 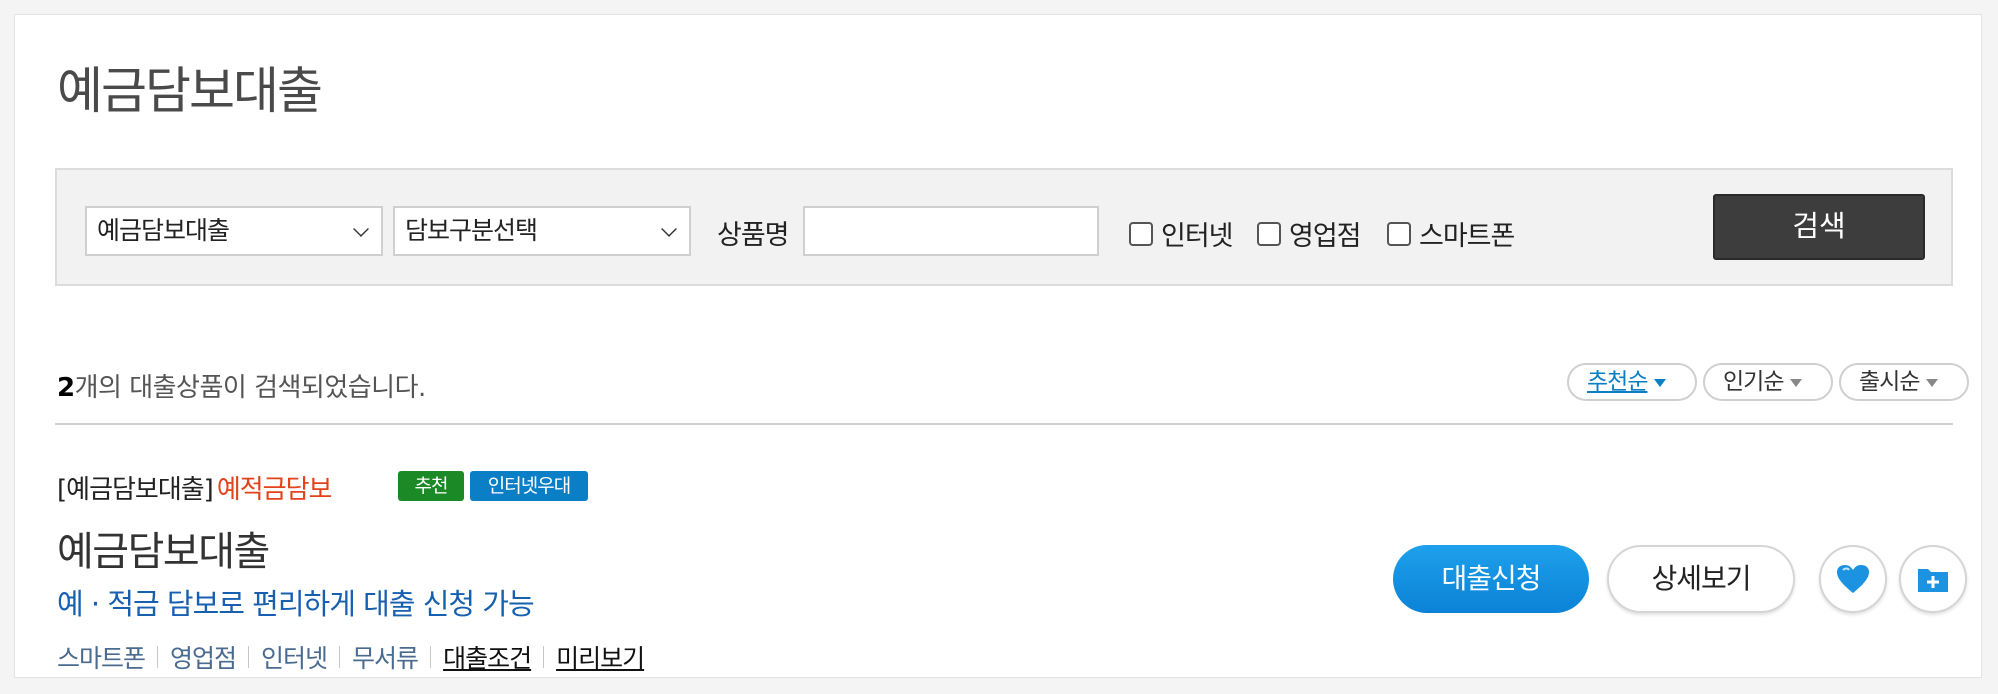 What do you see at coordinates (1197, 236) in the screenshot?
I see `internet-checkbox-label: 인터넷` at bounding box center [1197, 236].